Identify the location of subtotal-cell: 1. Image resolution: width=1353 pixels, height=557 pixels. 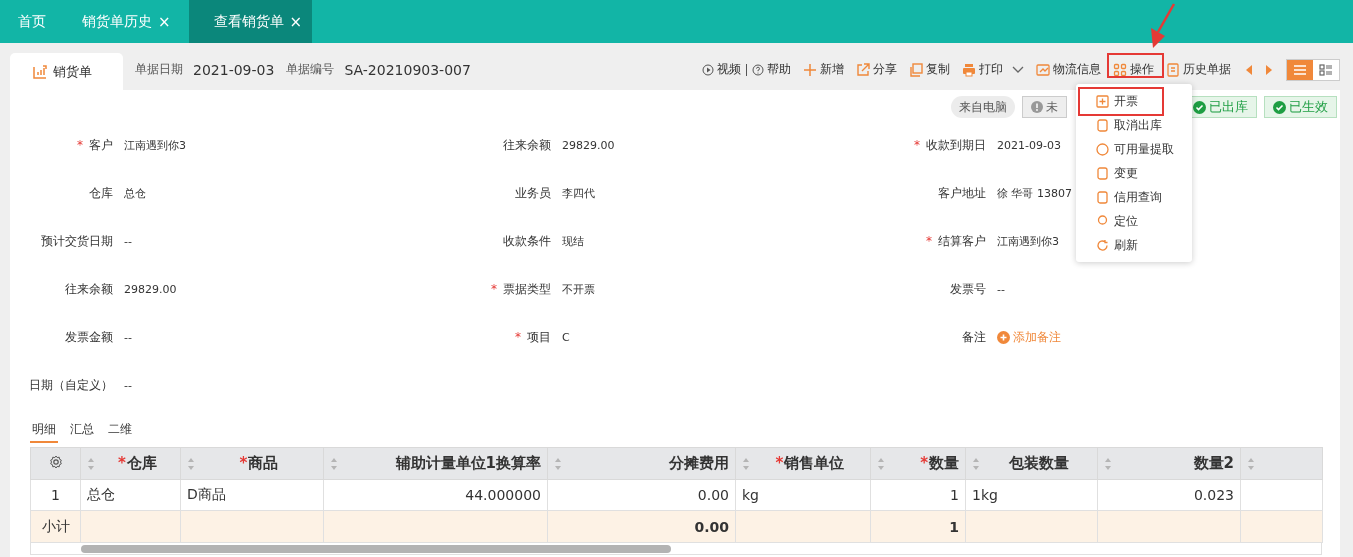
(918, 526).